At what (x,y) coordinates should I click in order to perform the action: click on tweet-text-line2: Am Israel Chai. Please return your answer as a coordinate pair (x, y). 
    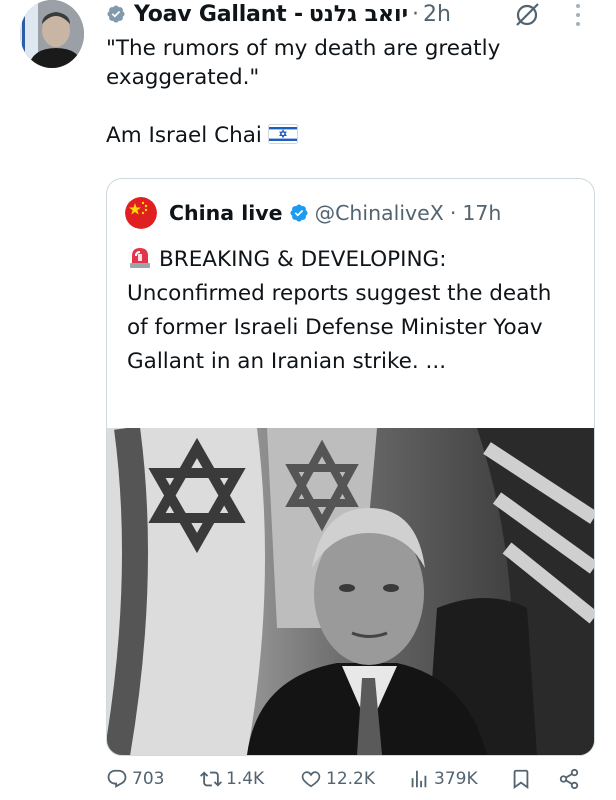
    Looking at the image, I should click on (341, 135).